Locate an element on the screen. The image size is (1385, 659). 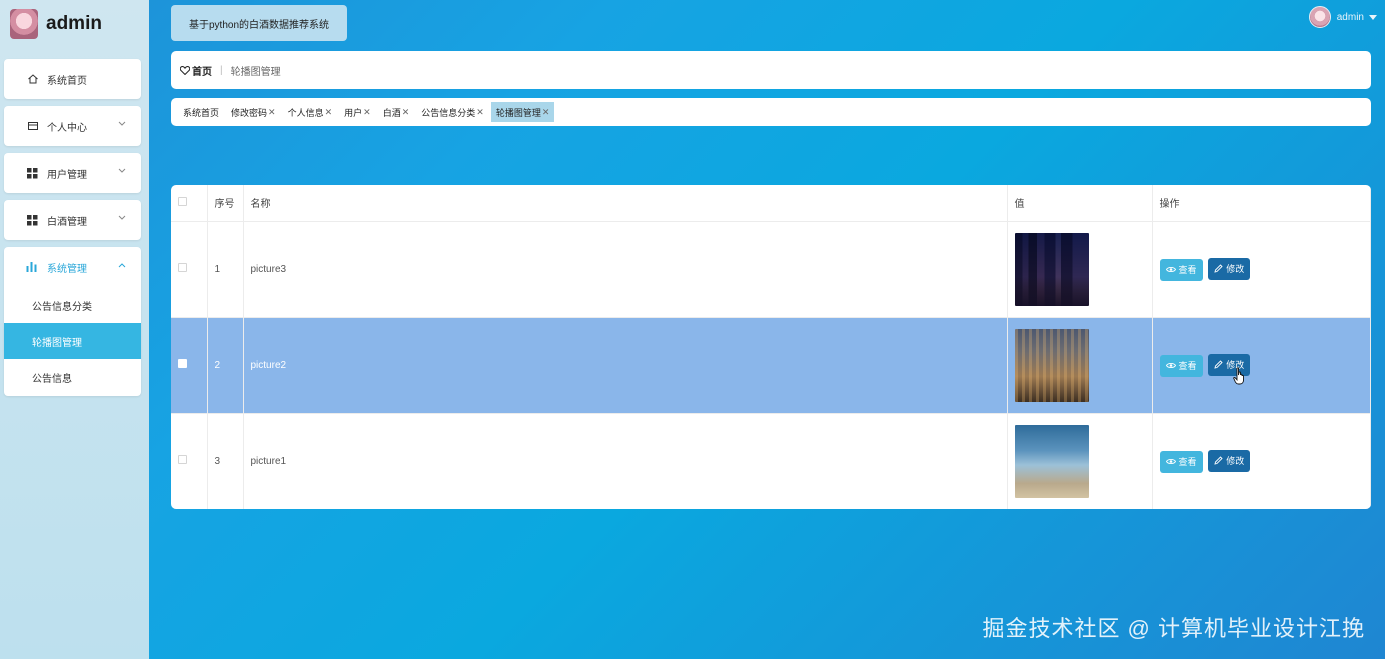
sidebar-item-baijiu-management: 白酒管理 is located at coordinates (72, 220).